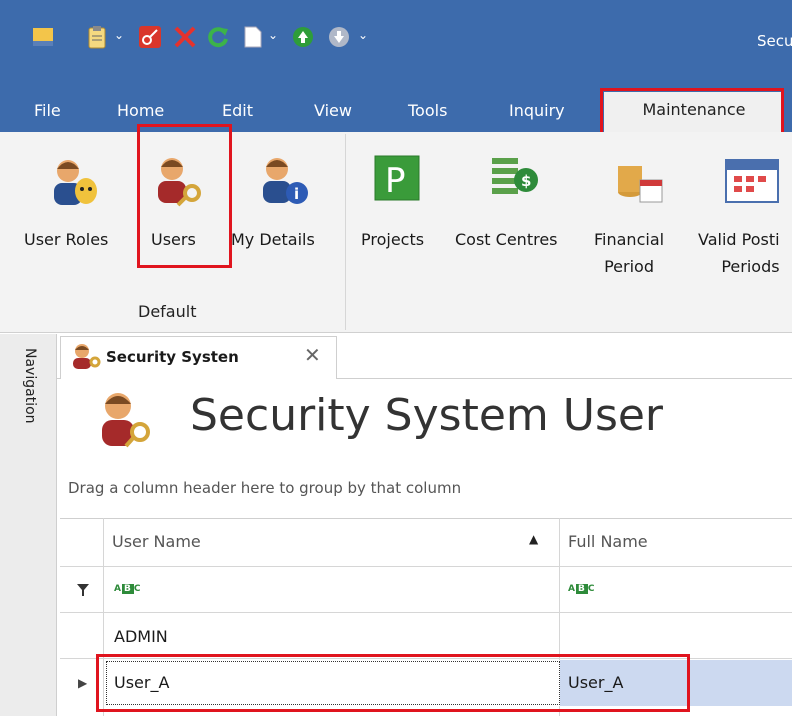 This screenshot has width=792, height=717. Describe the element at coordinates (83, 591) in the screenshot. I see `filter-icon` at that location.